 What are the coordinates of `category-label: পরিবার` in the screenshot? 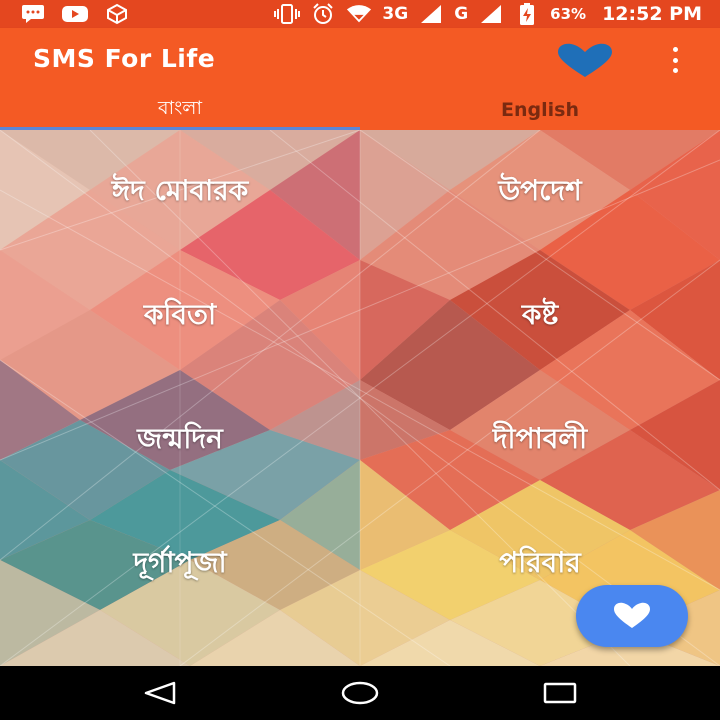 It's located at (540, 562).